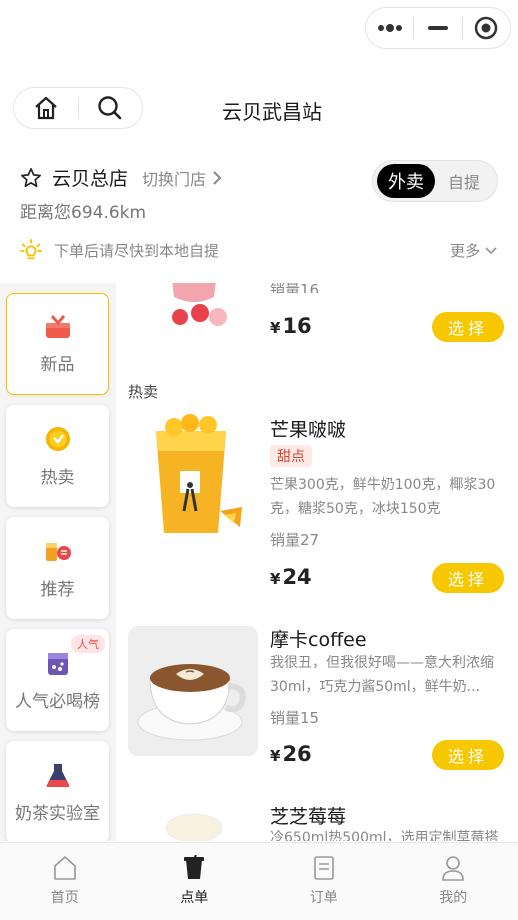  Describe the element at coordinates (90, 179) in the screenshot. I see `store-name: 云贝总店` at that location.